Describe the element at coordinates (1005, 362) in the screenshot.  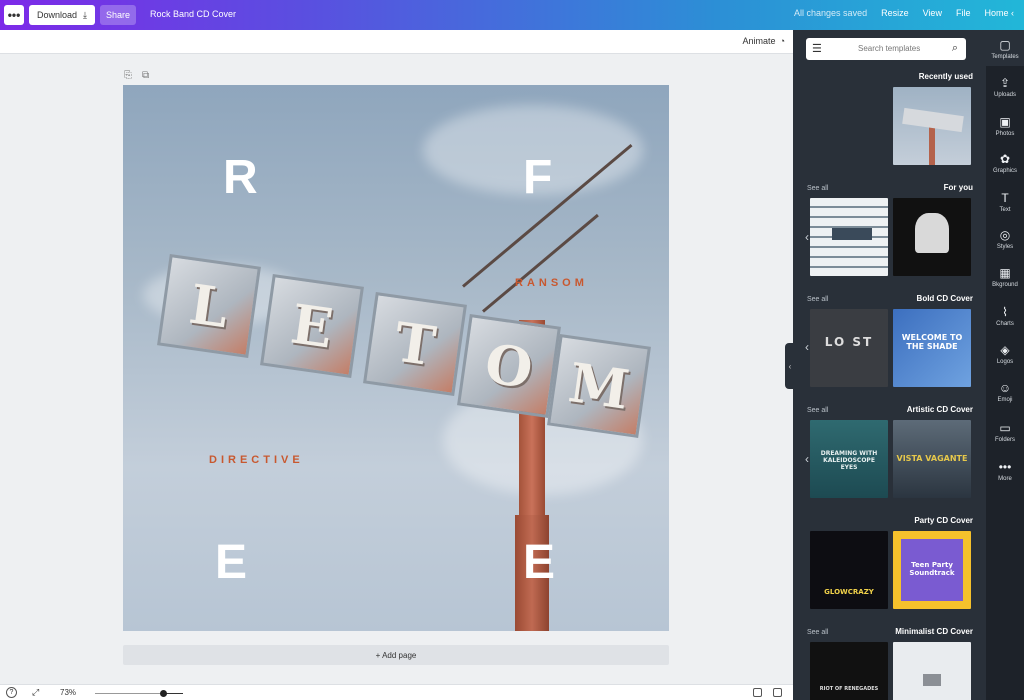
I see `rail-label: Logos` at that location.